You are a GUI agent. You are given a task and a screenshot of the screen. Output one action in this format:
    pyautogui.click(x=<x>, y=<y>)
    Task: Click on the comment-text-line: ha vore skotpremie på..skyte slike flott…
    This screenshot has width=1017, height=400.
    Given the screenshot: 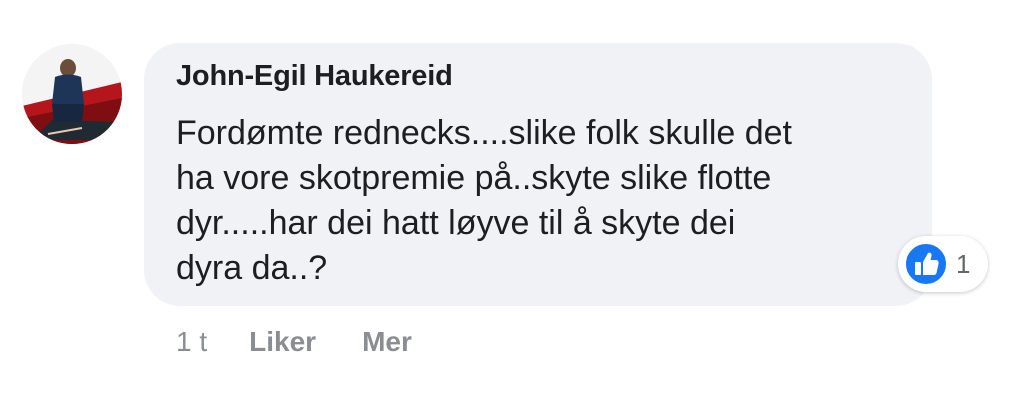 What is the action you would take?
    pyautogui.click(x=474, y=178)
    